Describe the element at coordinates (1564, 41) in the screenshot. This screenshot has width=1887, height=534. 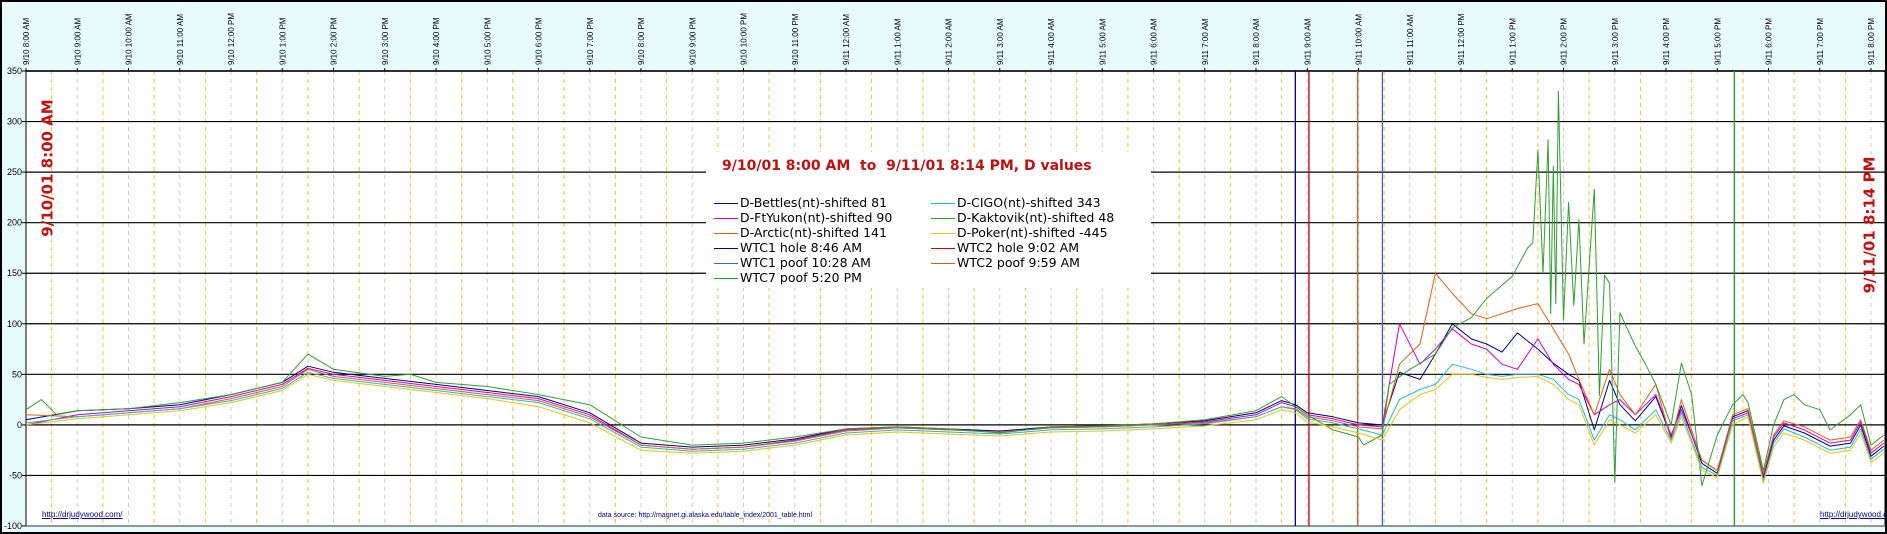
I see `x-tick-label: 9/11 2:00 PM` at that location.